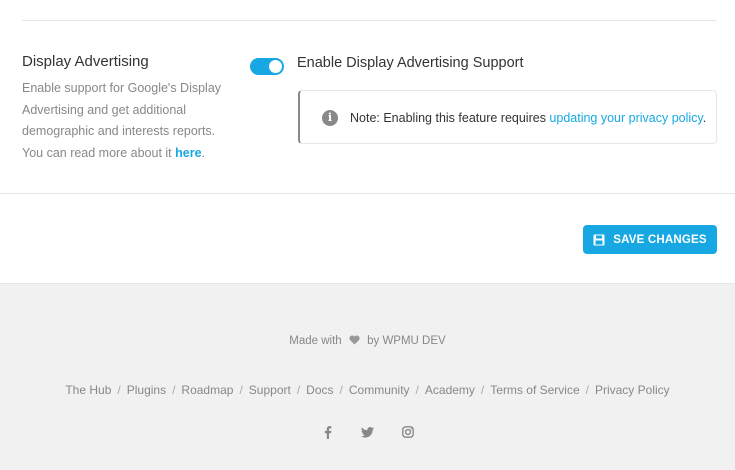  What do you see at coordinates (319, 390) in the screenshot?
I see `footer-link-docs: Docs` at bounding box center [319, 390].